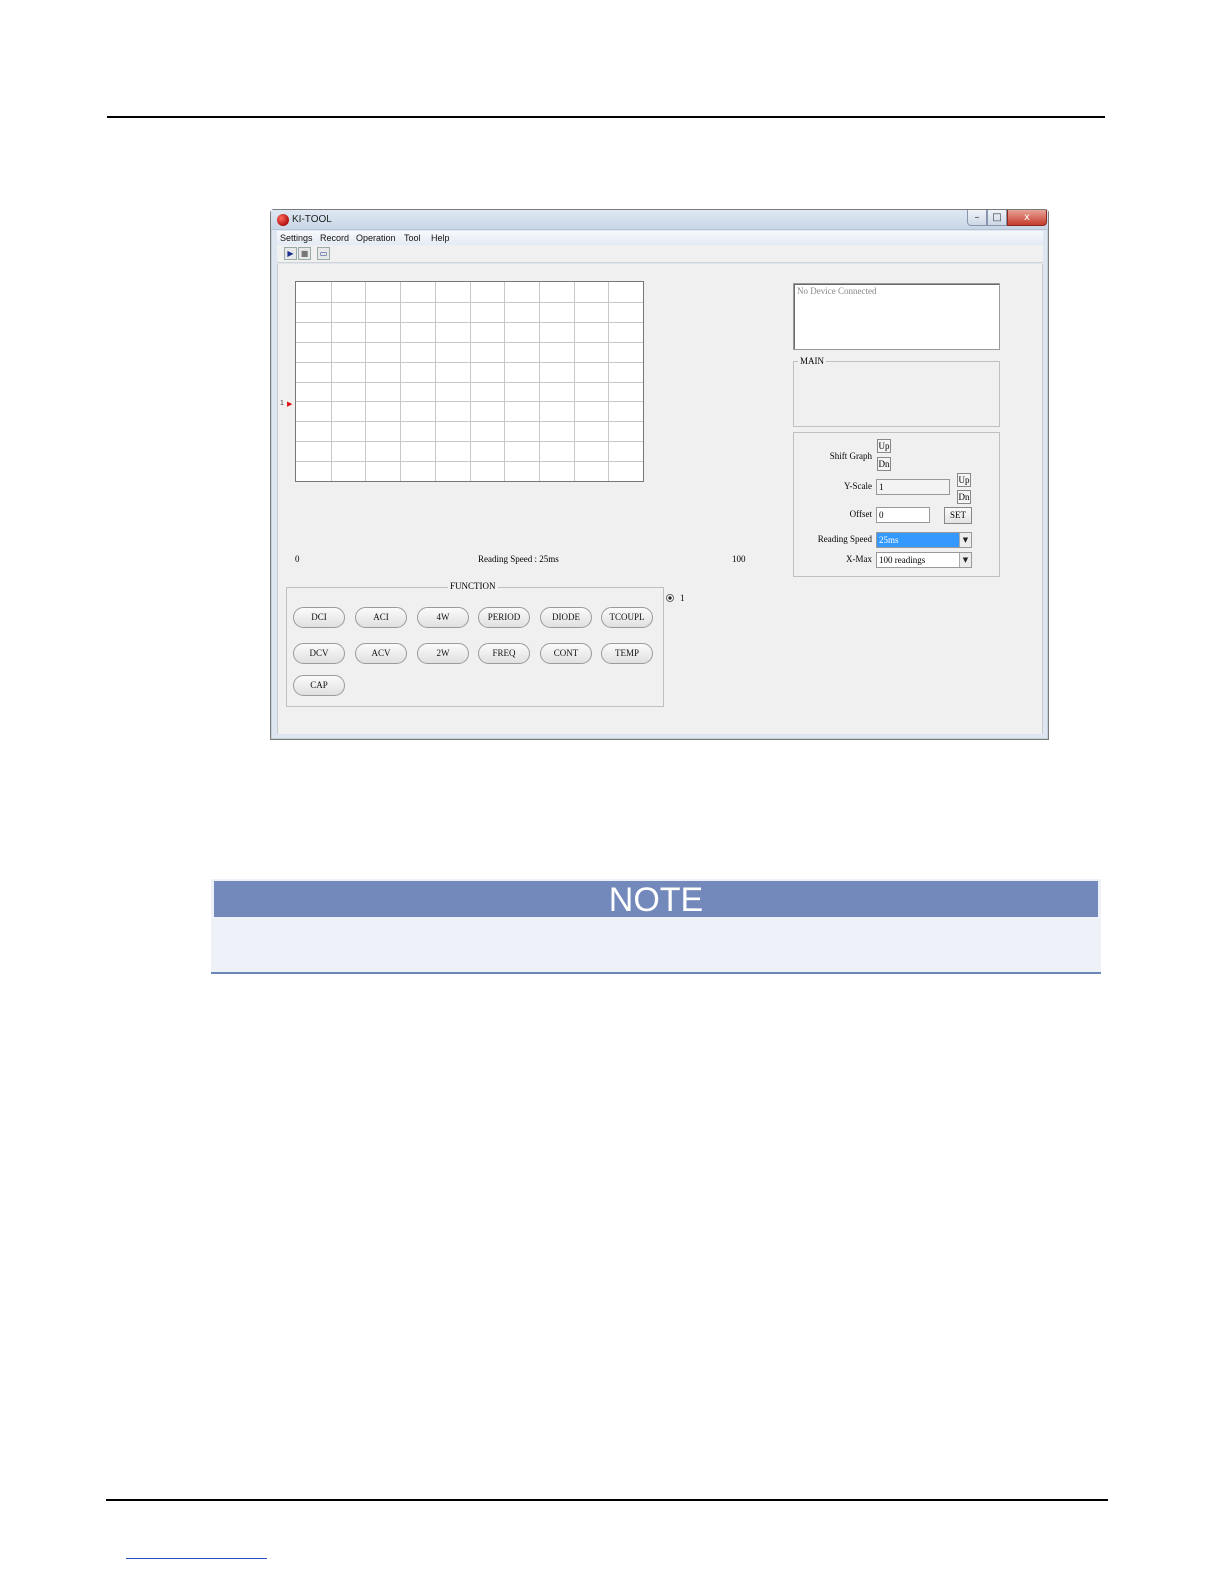 This screenshot has width=1224, height=1584. I want to click on toolbar: ▶ ■ ▭, so click(660, 254).